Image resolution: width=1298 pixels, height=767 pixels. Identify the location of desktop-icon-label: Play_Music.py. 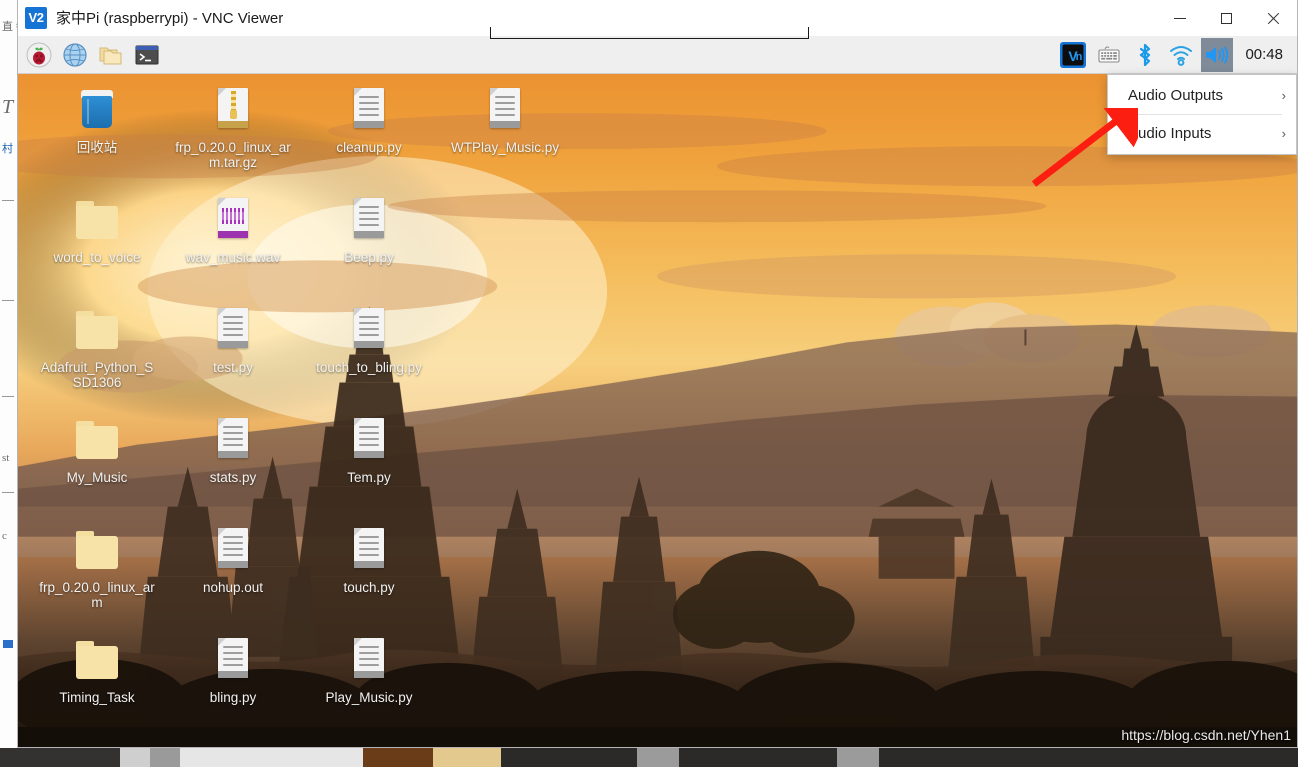
(369, 697).